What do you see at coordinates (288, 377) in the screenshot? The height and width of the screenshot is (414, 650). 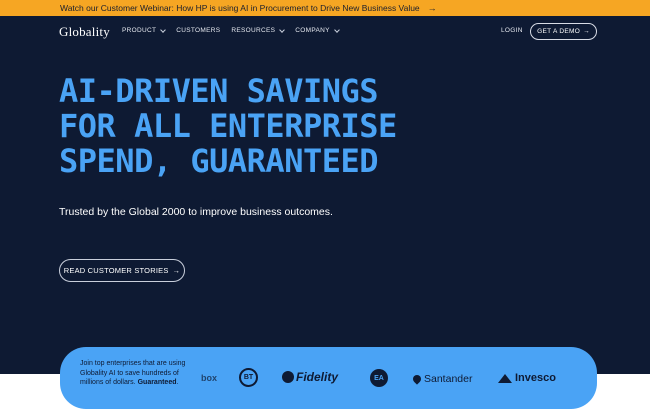 I see `fidelity-mark-icon` at bounding box center [288, 377].